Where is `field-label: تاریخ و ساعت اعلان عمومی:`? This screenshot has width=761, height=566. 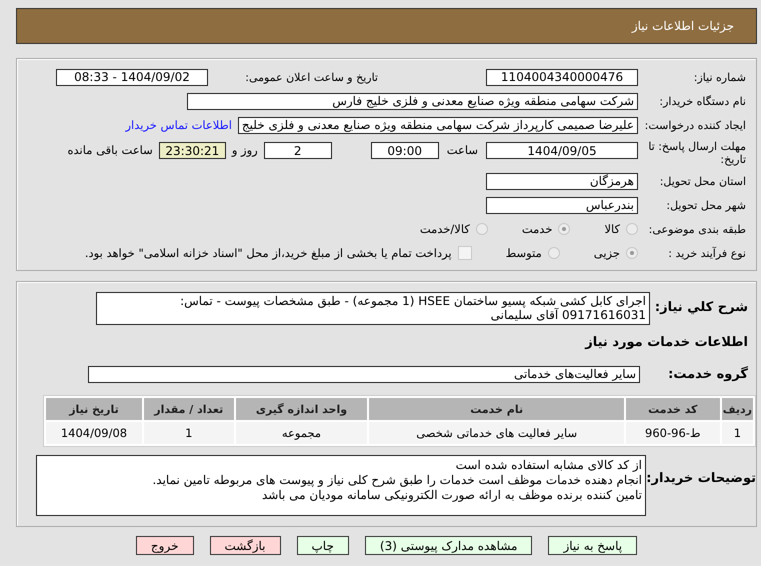 field-label: تاریخ و ساعت اعلان عمومی: is located at coordinates (311, 77).